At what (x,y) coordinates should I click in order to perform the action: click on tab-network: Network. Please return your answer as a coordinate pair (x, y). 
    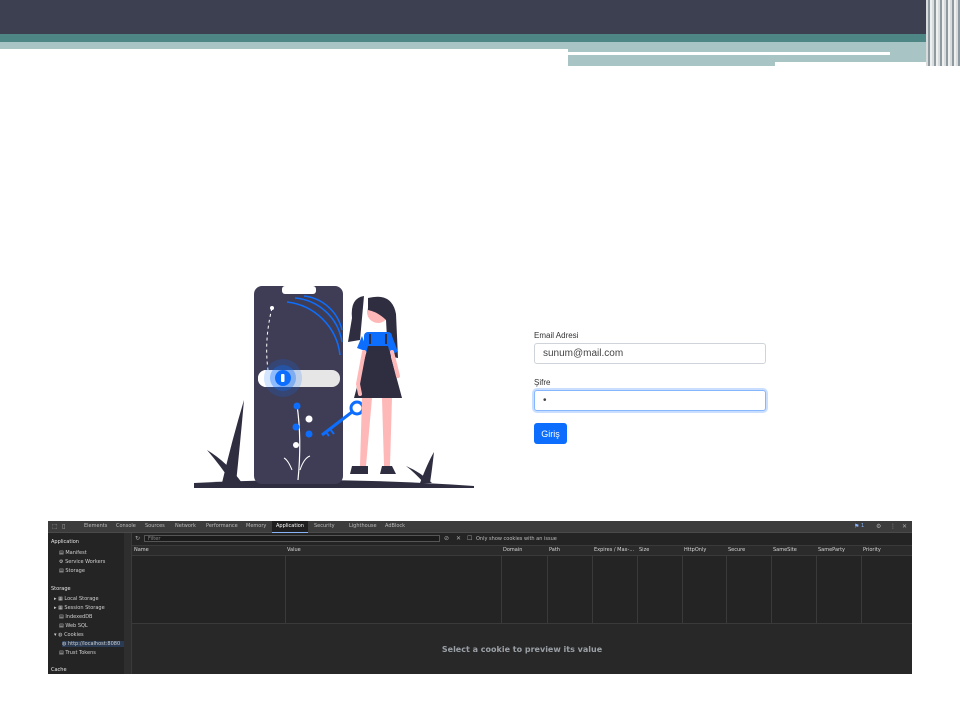
    Looking at the image, I should click on (185, 526).